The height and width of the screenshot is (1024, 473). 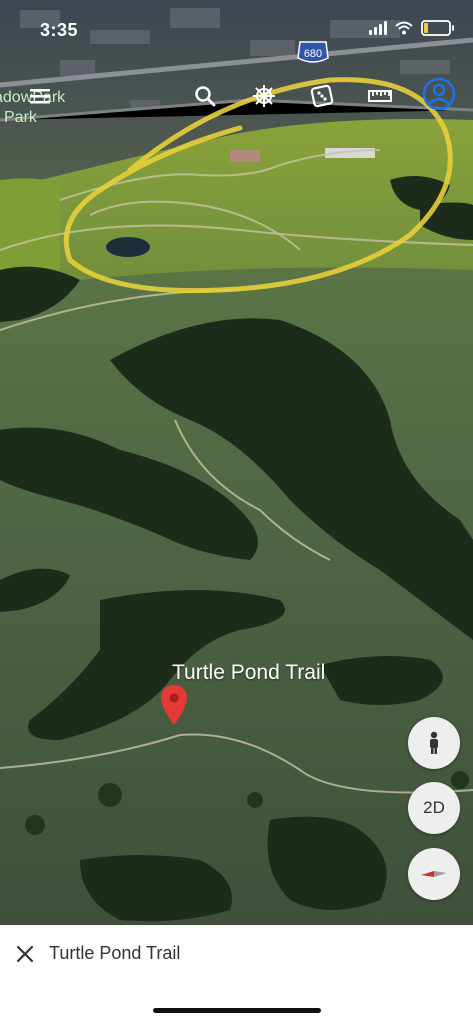 I want to click on feeling-lucky-button, so click(x=322, y=96).